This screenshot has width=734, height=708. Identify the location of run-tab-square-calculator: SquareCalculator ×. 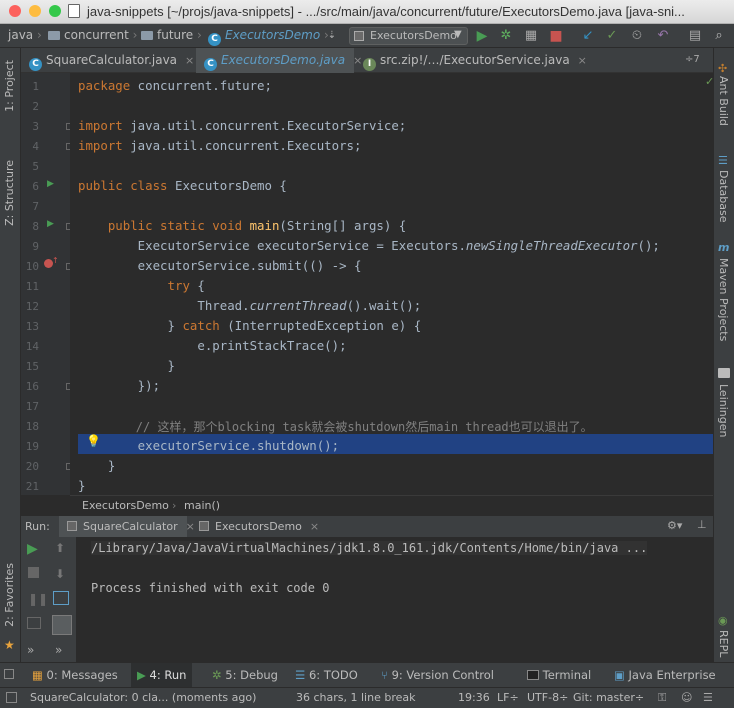
(127, 527).